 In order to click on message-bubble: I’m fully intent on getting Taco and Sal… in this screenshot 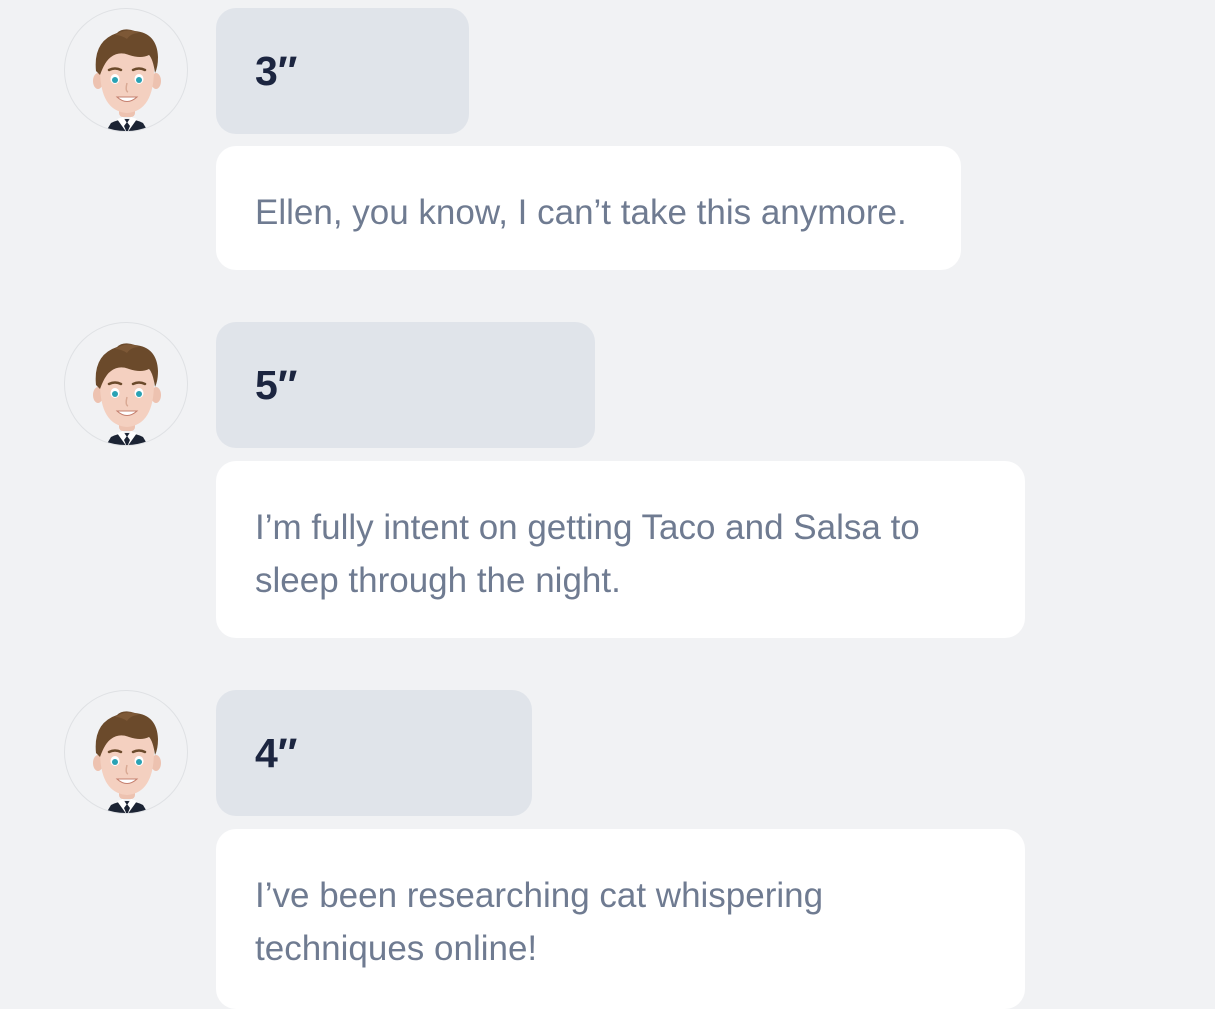, I will do `click(620, 549)`.